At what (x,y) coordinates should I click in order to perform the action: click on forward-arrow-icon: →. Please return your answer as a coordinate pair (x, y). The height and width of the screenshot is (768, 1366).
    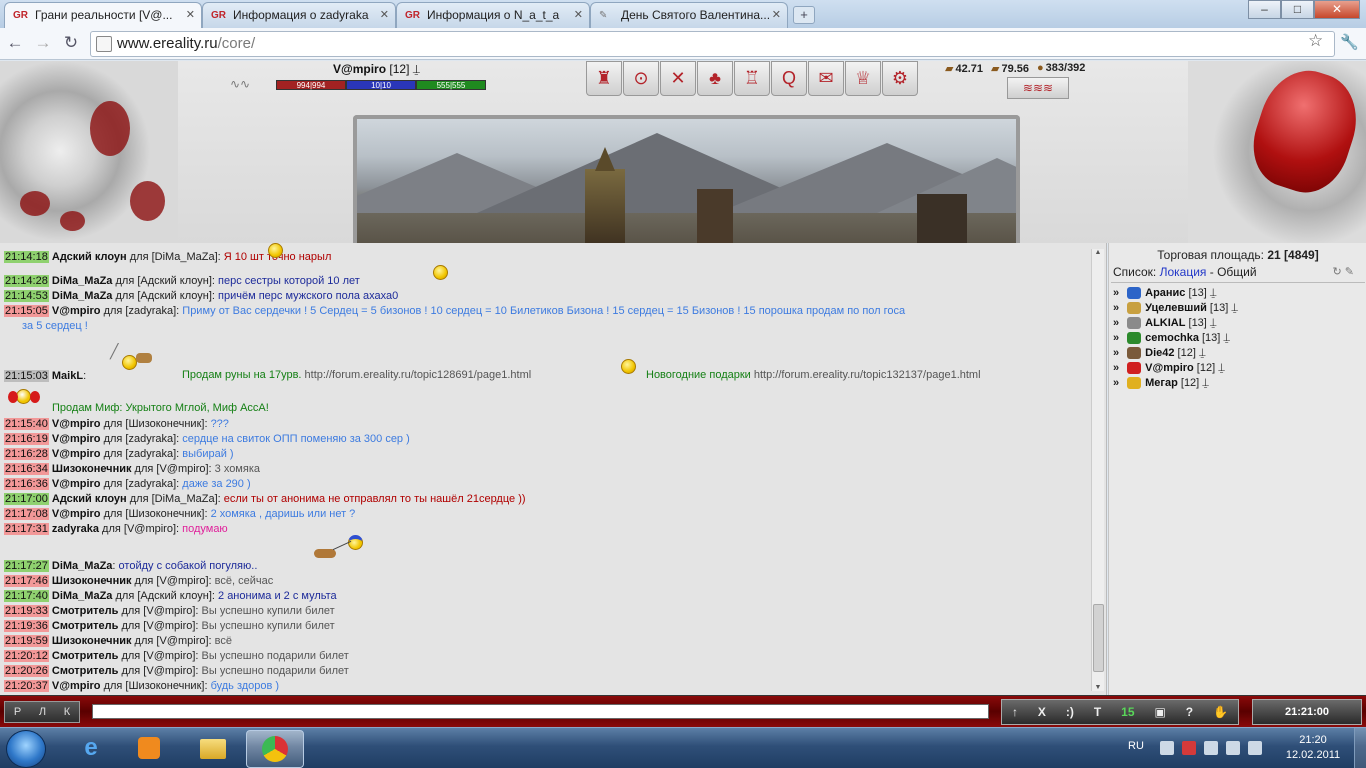
    Looking at the image, I should click on (43, 43).